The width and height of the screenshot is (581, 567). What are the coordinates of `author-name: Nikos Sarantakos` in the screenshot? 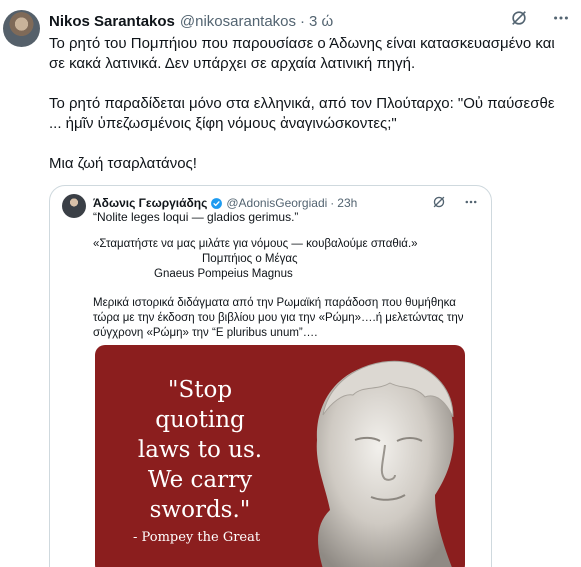 It's located at (112, 21).